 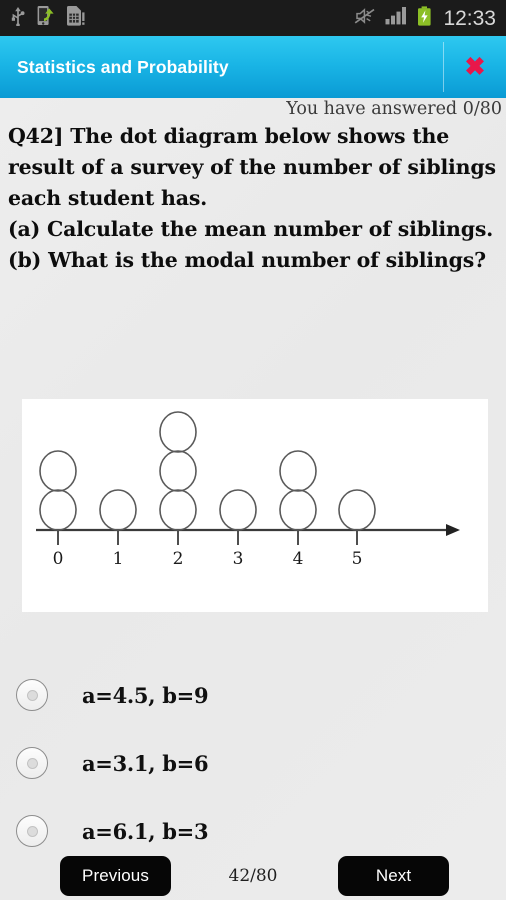 What do you see at coordinates (396, 18) in the screenshot?
I see `signal-bars-icon` at bounding box center [396, 18].